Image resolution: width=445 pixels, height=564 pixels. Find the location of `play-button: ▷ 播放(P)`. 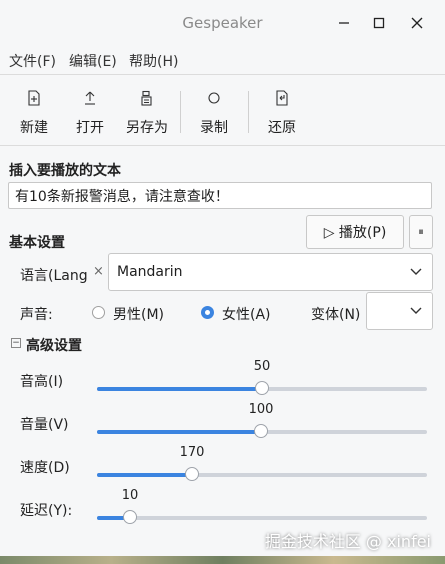

play-button: ▷ 播放(P) is located at coordinates (355, 232).